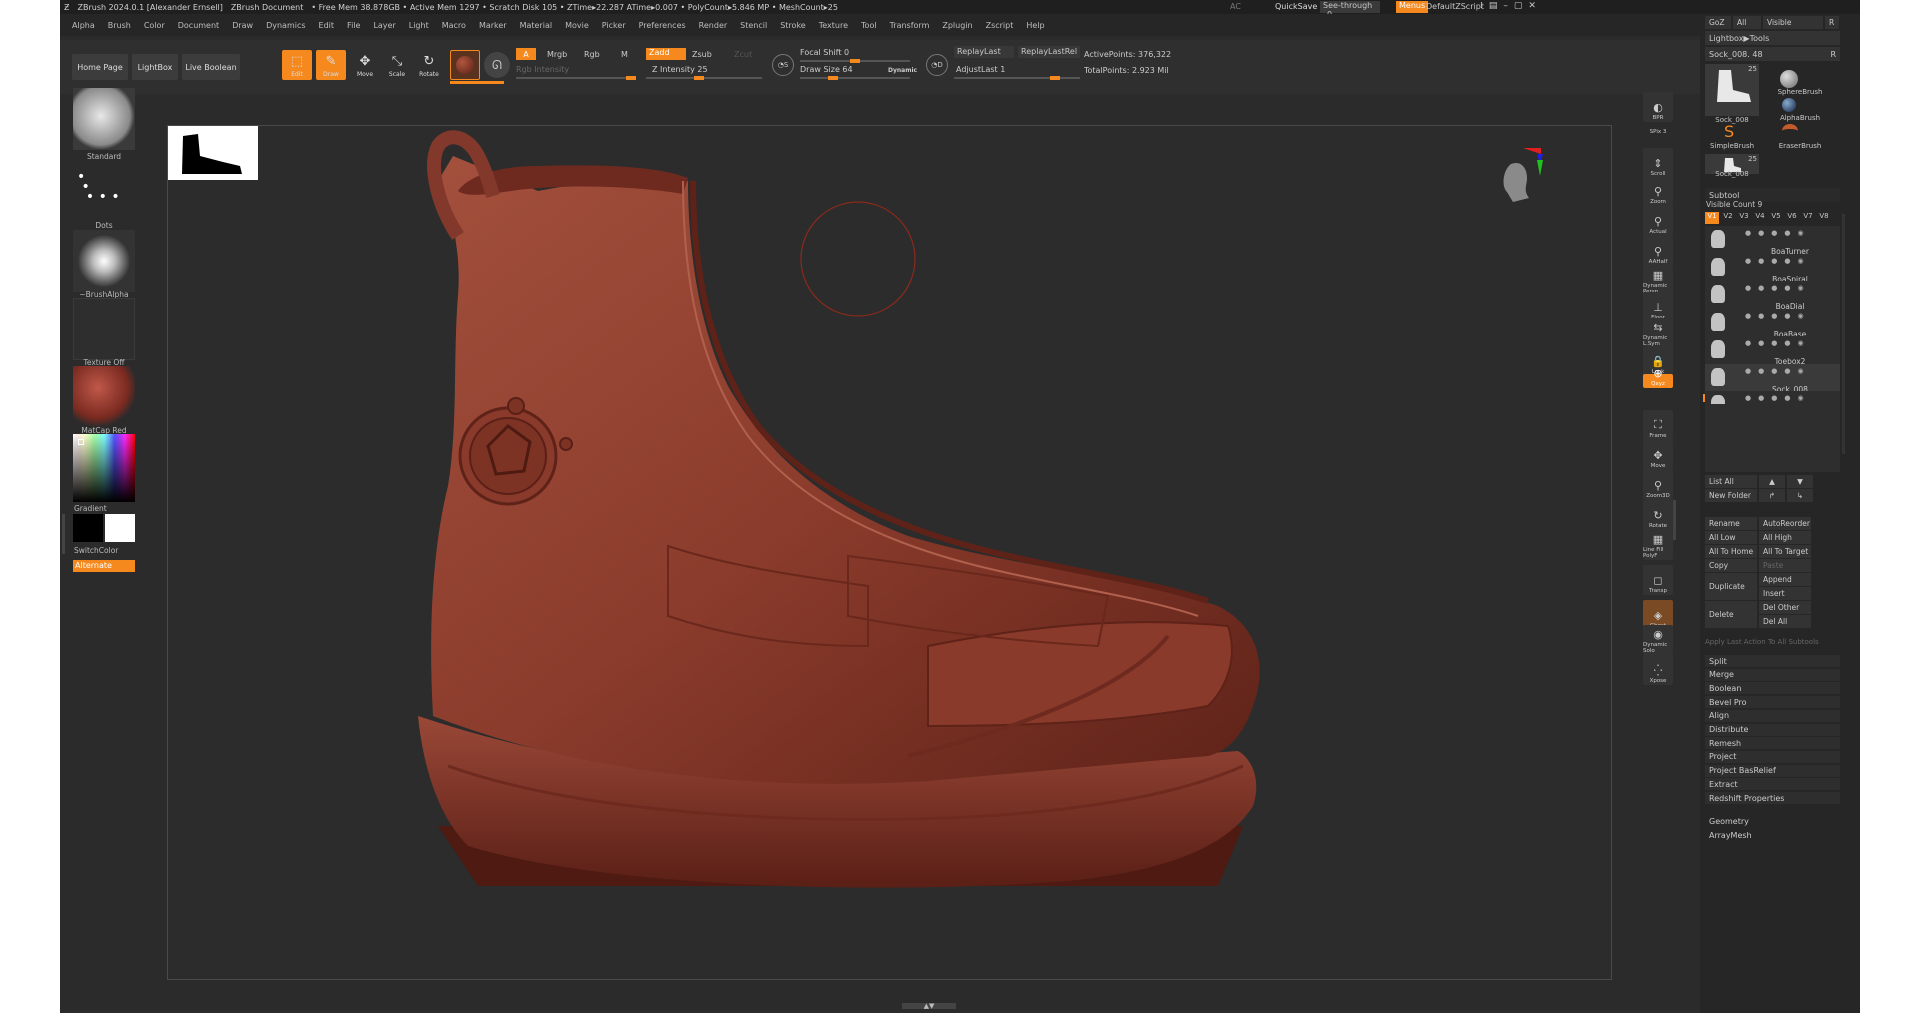 Image resolution: width=1920 pixels, height=1013 pixels. I want to click on zsub-toggle: Zsub, so click(702, 54).